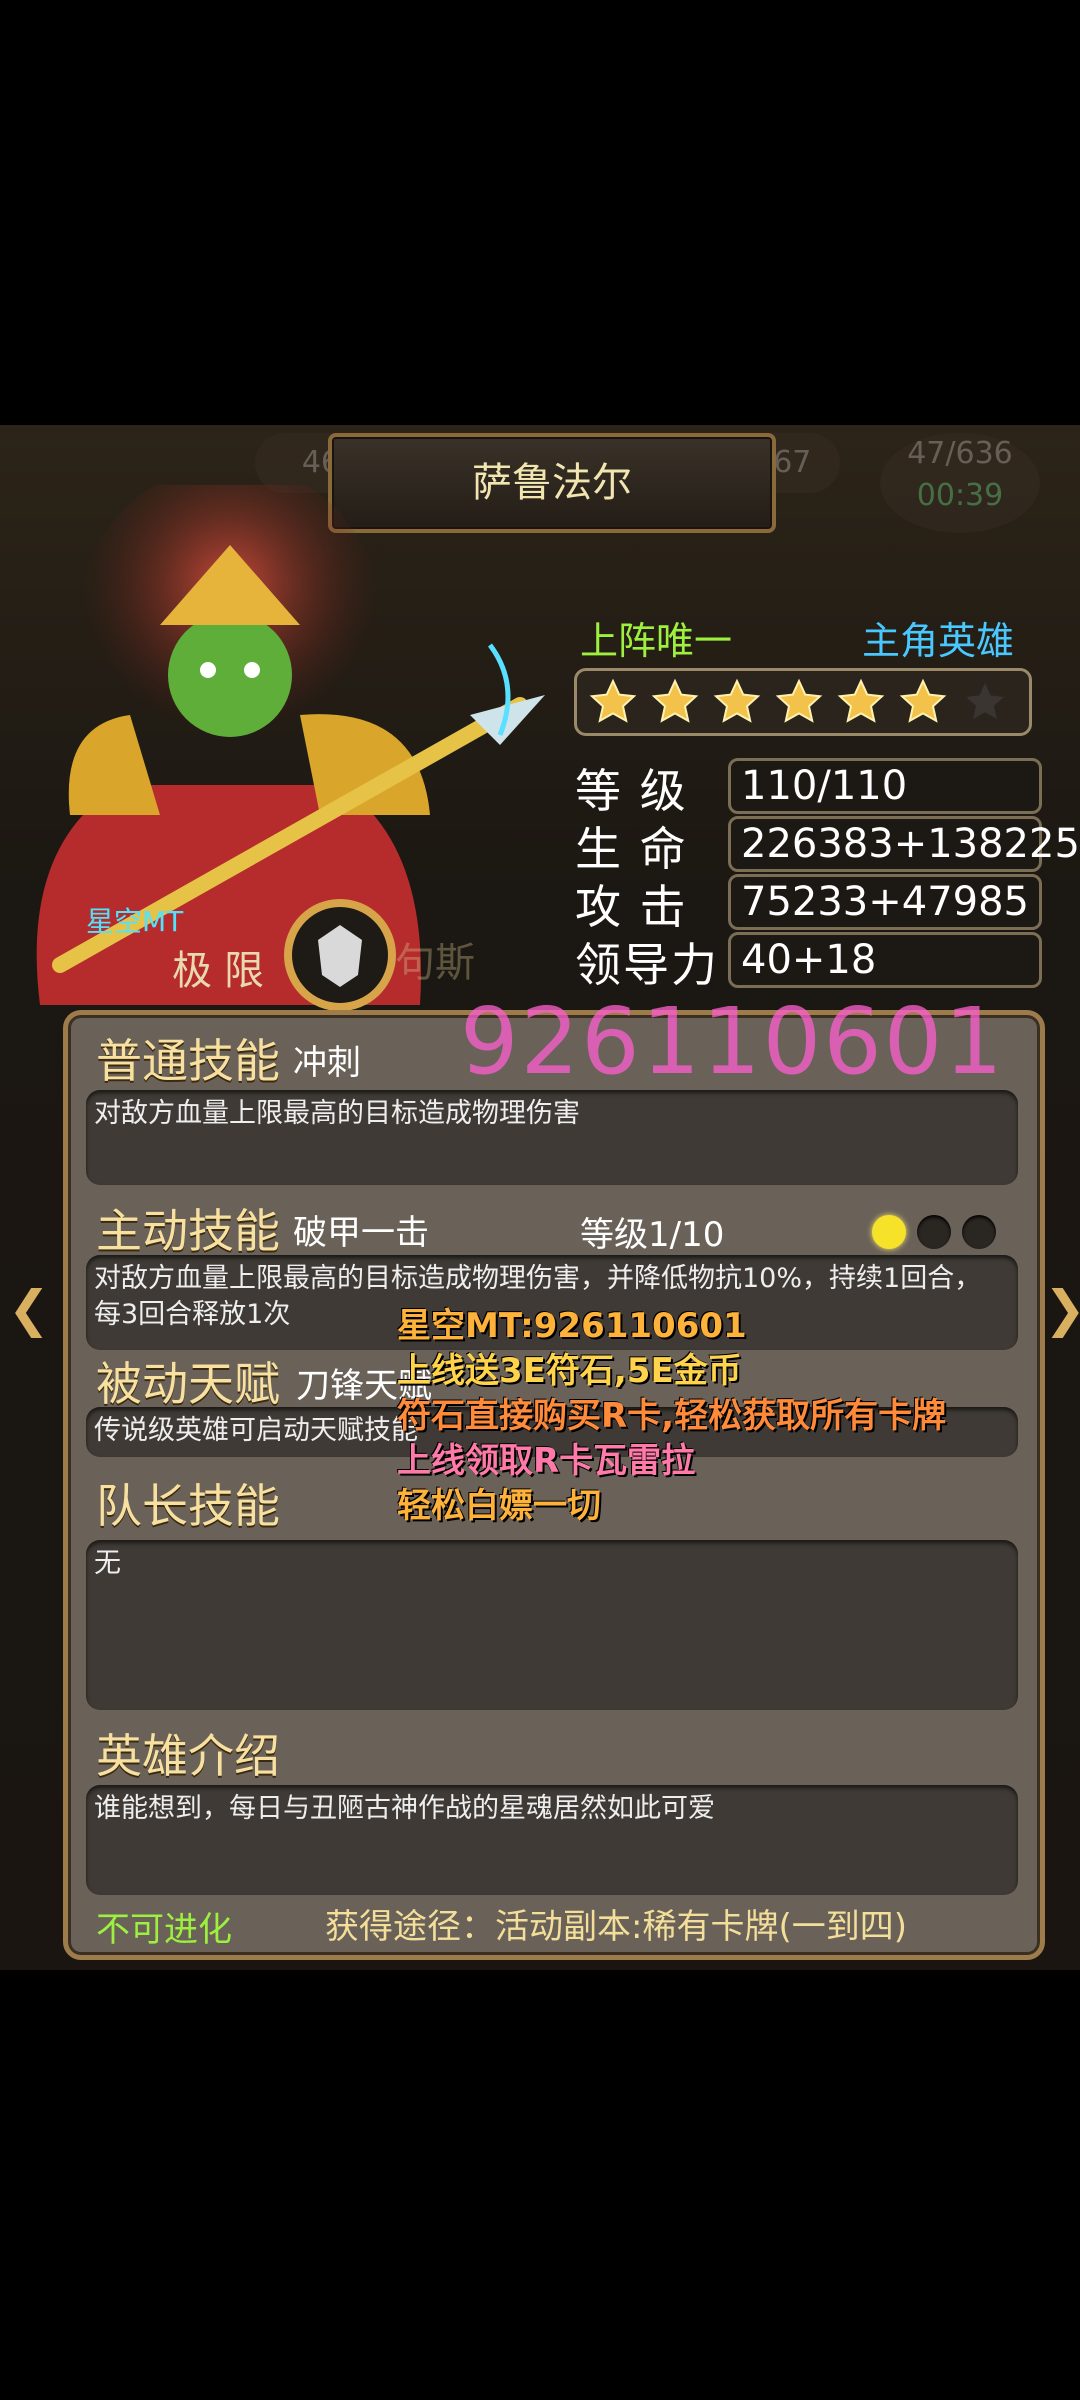  What do you see at coordinates (960, 453) in the screenshot?
I see `hud-right-value: 47/636` at bounding box center [960, 453].